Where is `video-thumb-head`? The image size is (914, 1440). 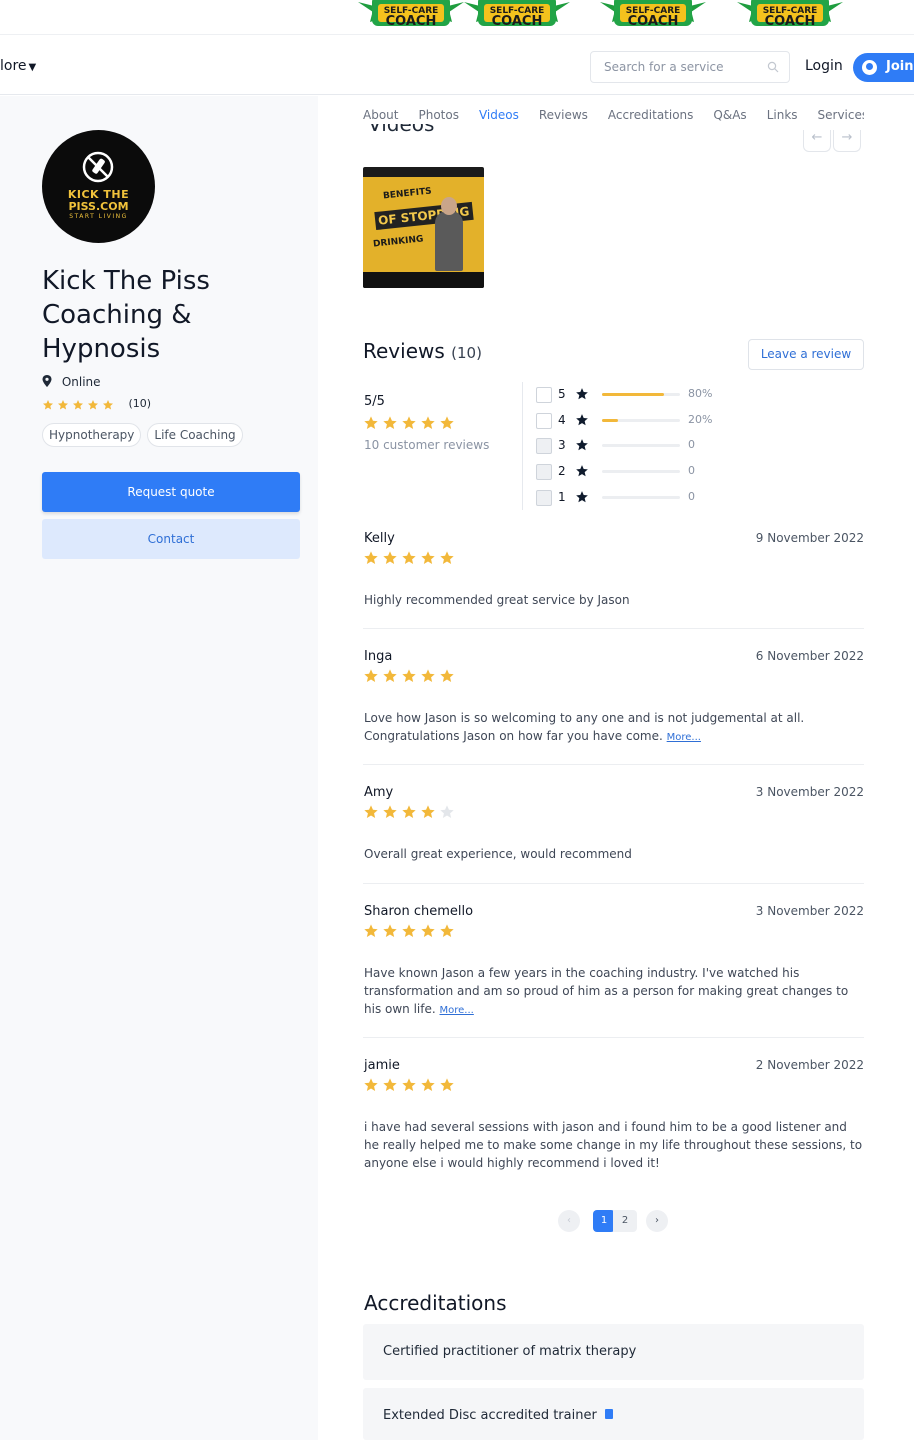 video-thumb-head is located at coordinates (449, 206).